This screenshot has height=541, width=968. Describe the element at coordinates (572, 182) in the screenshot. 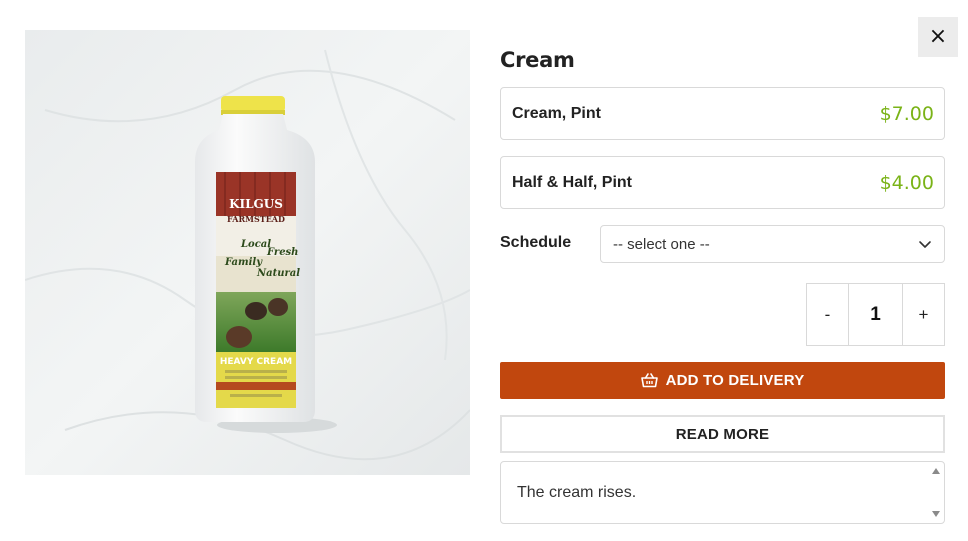

I see `variant-name: Half & Half, Pint` at that location.